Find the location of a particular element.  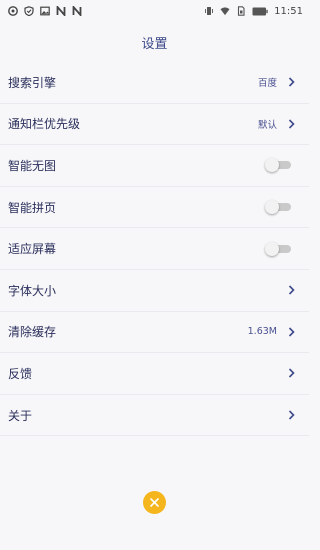

setting-label: 搜索引擎 is located at coordinates (32, 82).